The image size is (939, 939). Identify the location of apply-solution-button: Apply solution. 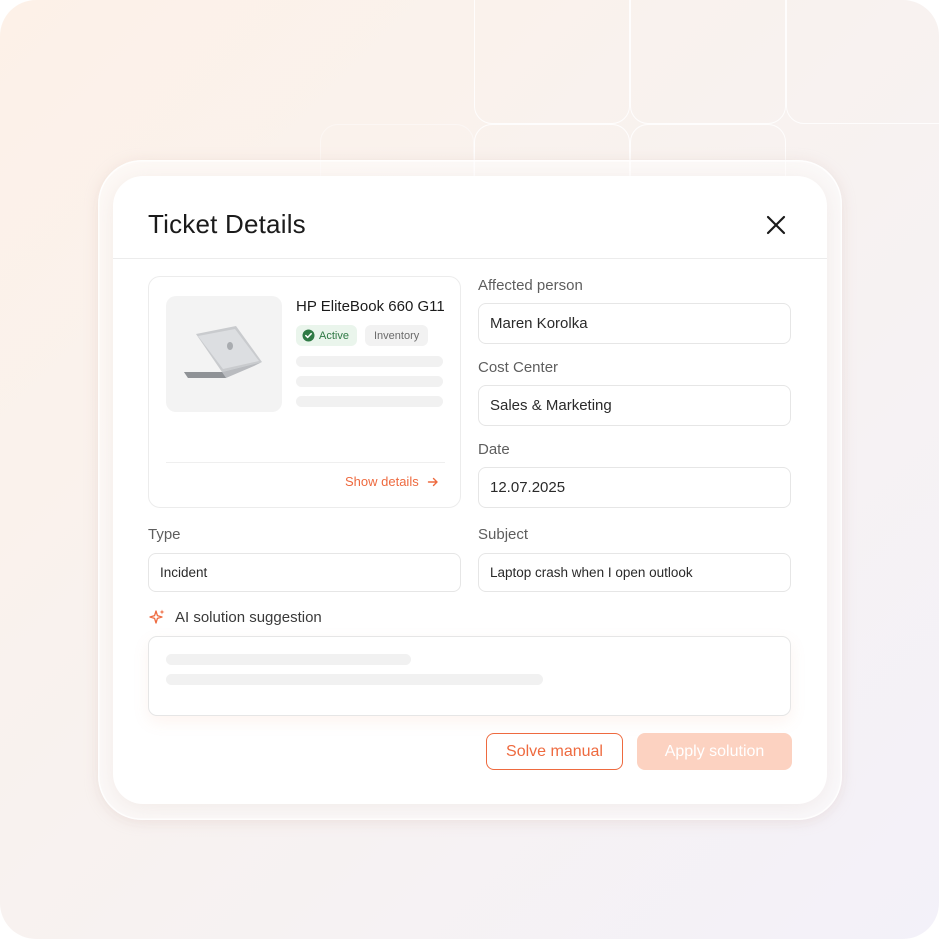
(714, 751).